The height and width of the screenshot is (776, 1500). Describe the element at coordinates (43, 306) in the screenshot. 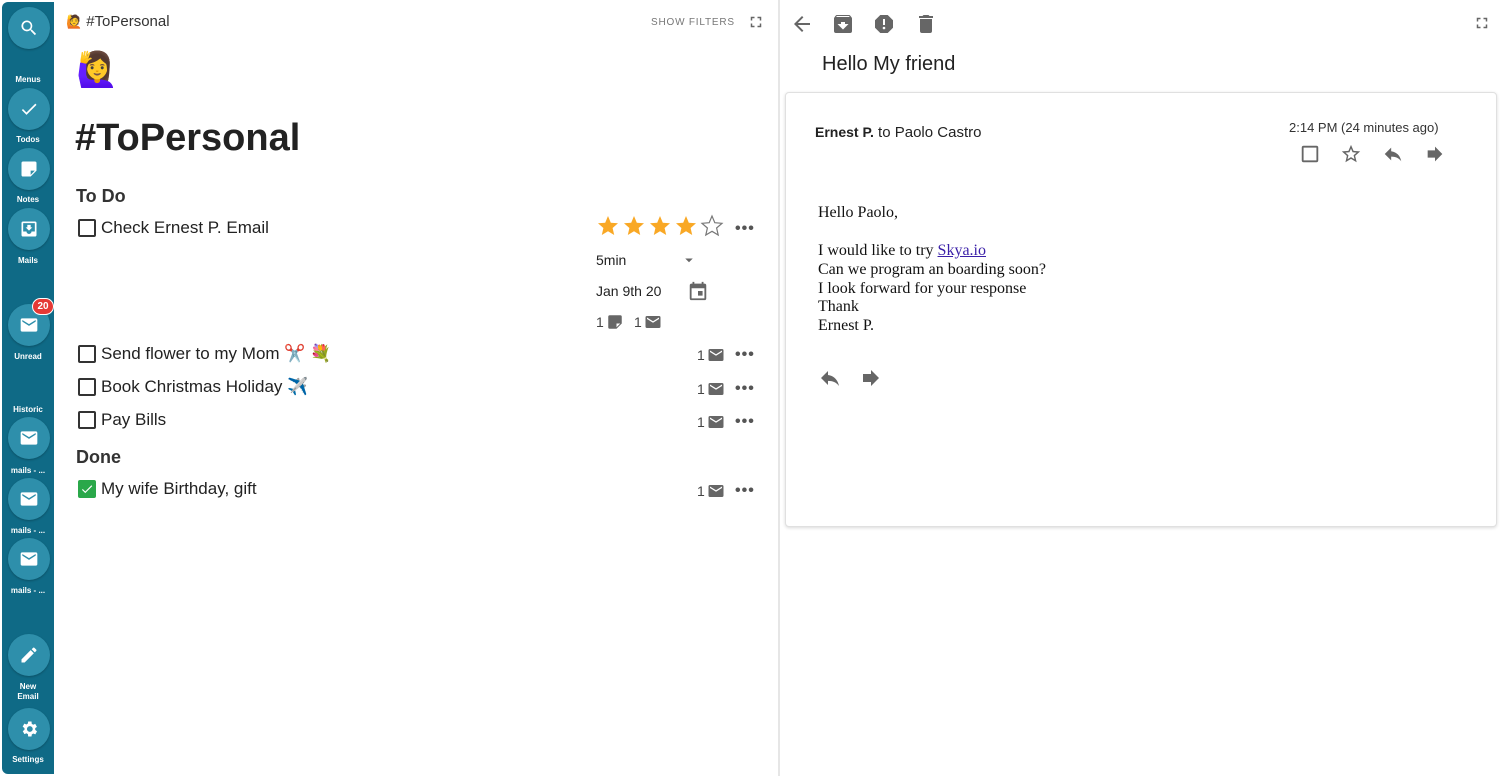

I see `unread-count-badge: 20` at that location.